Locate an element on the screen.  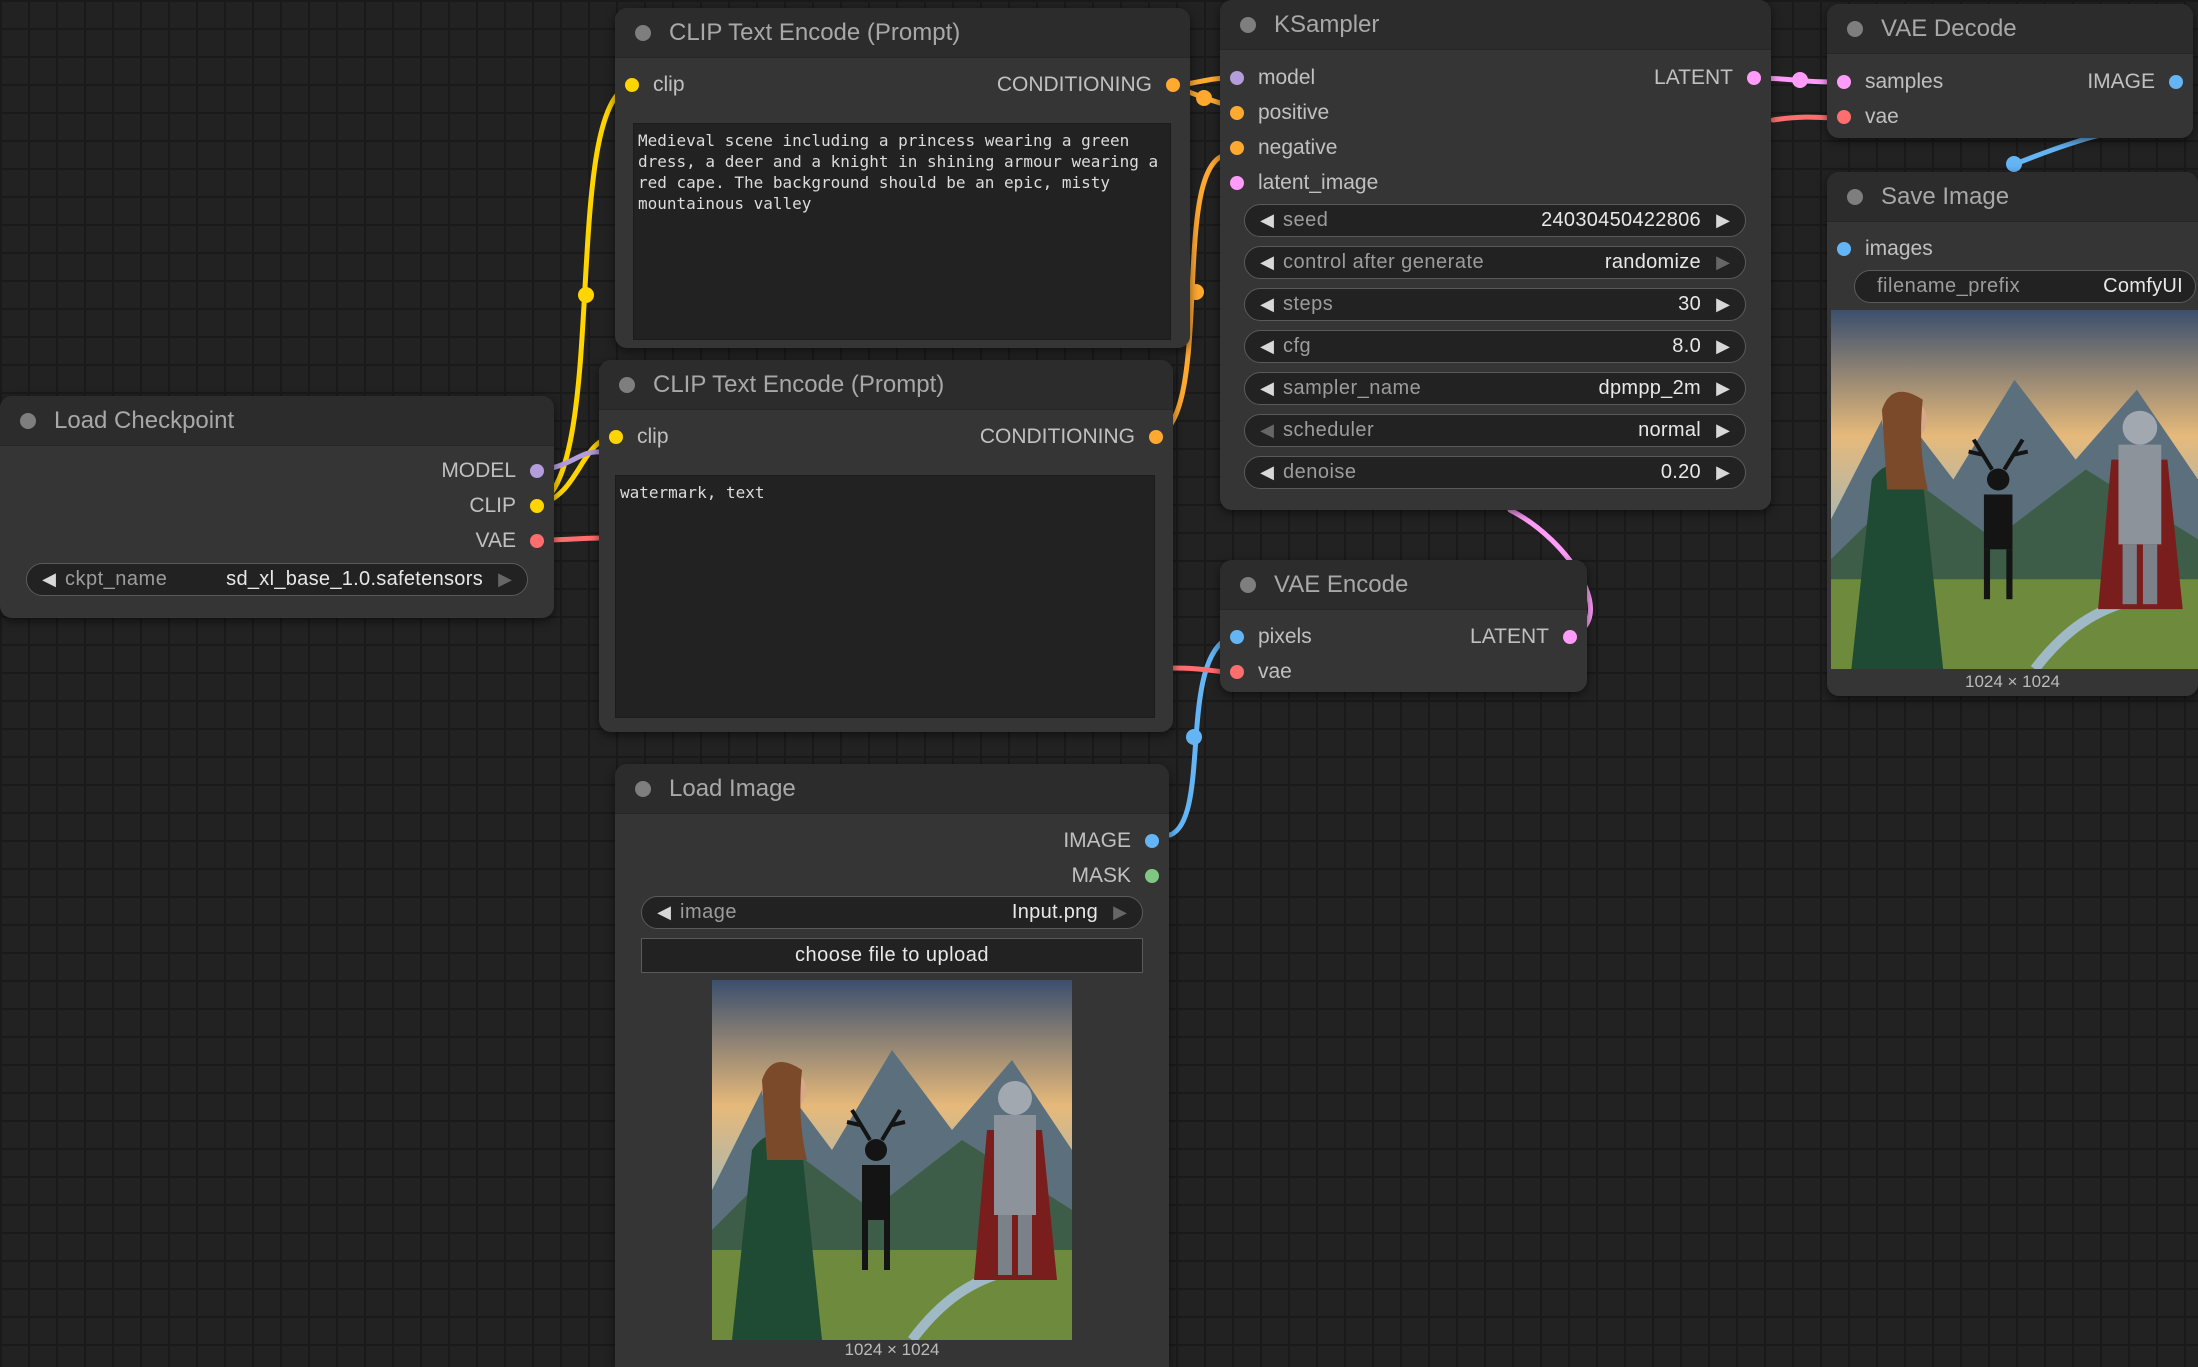
node-title: VAE Encode is located at coordinates (1403, 585).